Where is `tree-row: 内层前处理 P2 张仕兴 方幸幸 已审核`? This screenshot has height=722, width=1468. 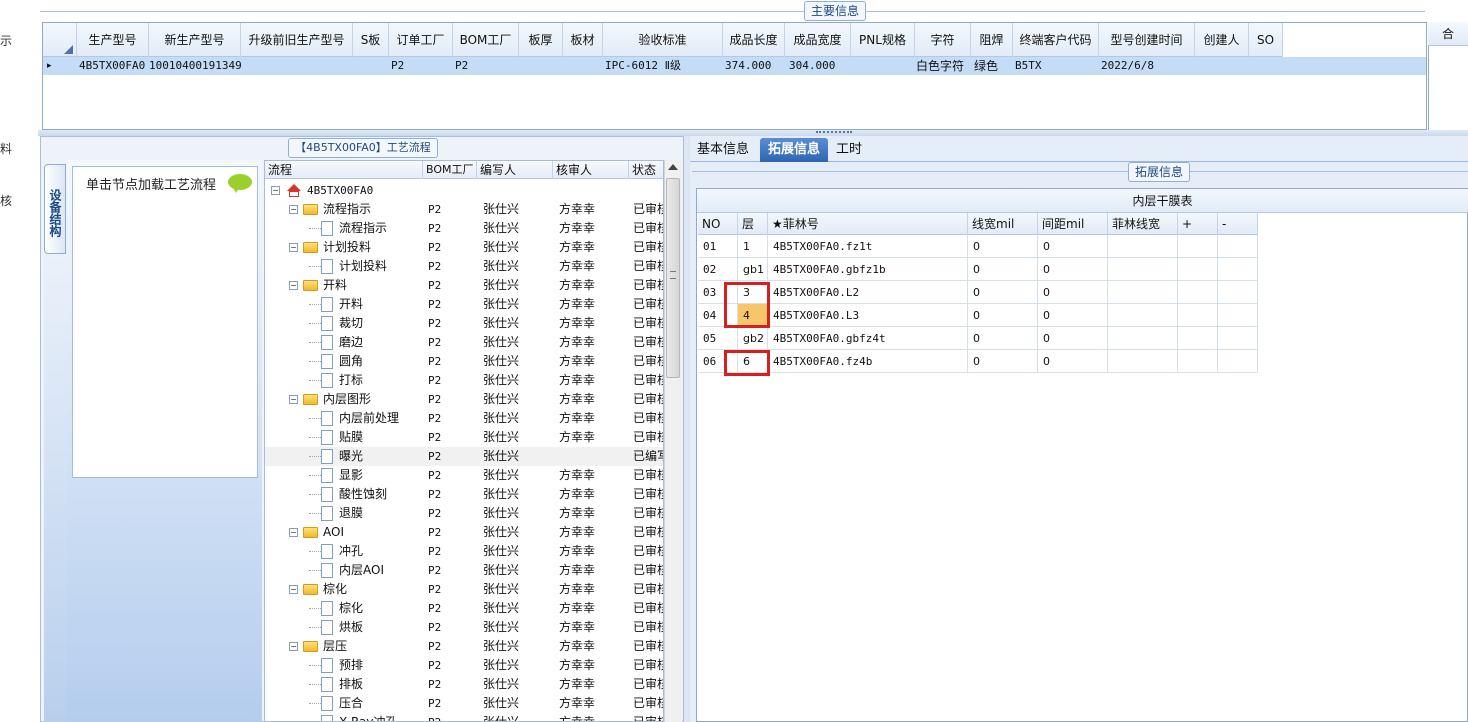 tree-row: 内层前处理 P2 张仕兴 方幸幸 已审核 is located at coordinates (464, 418).